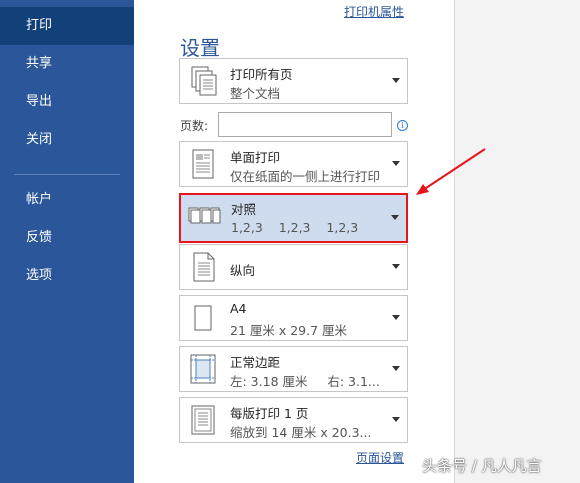  Describe the element at coordinates (243, 270) in the screenshot. I see `orientation-title: 纵向` at that location.